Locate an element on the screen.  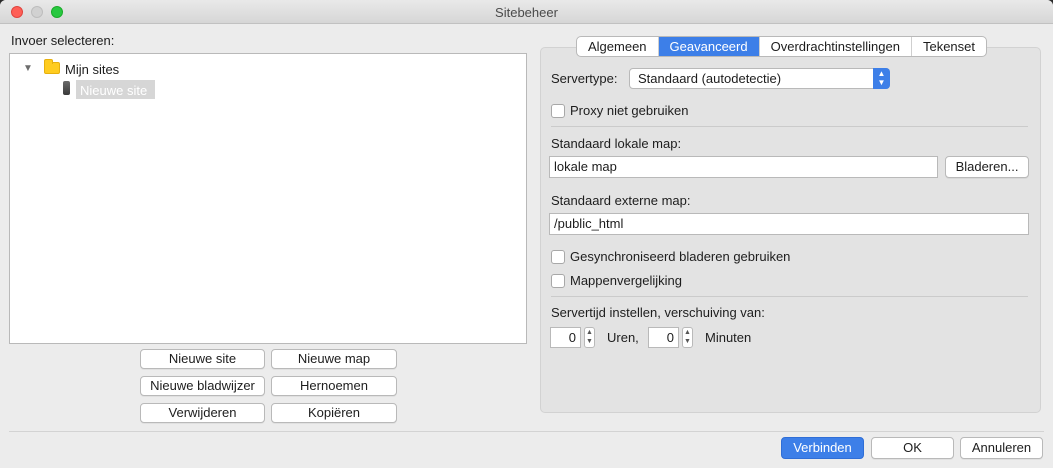
minutes-label: Minuten is located at coordinates (728, 337).